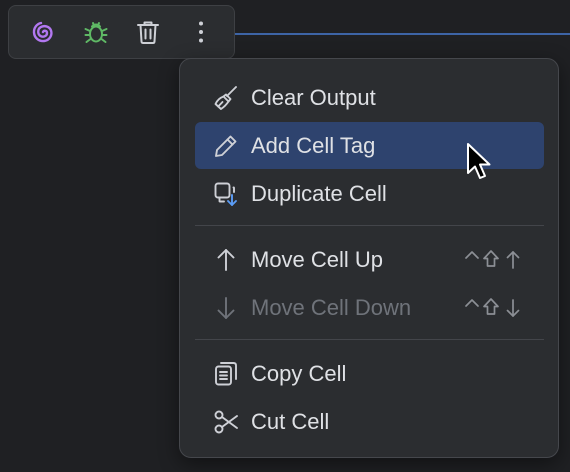 This screenshot has height=472, width=570. I want to click on cell-toolbar, so click(121, 32).